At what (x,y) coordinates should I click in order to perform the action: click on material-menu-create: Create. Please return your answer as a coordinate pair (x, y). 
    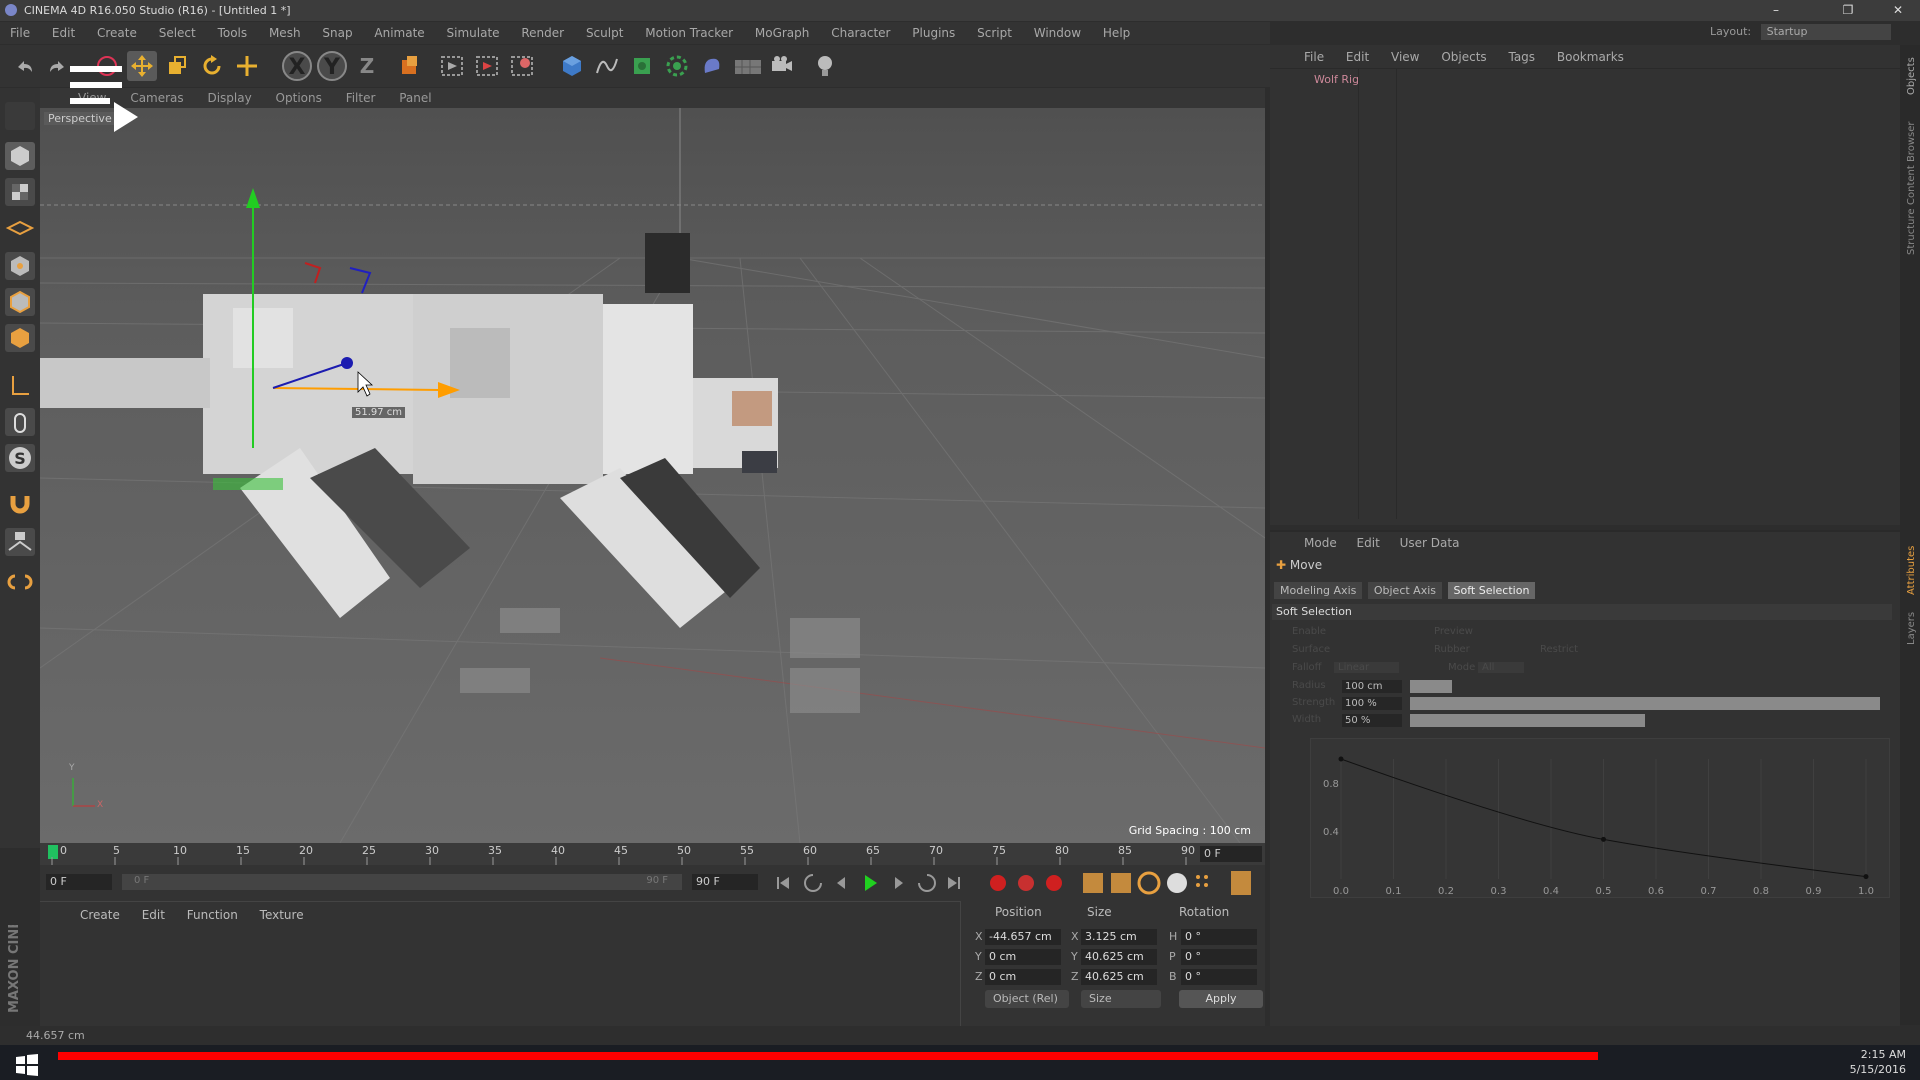
    Looking at the image, I should click on (100, 915).